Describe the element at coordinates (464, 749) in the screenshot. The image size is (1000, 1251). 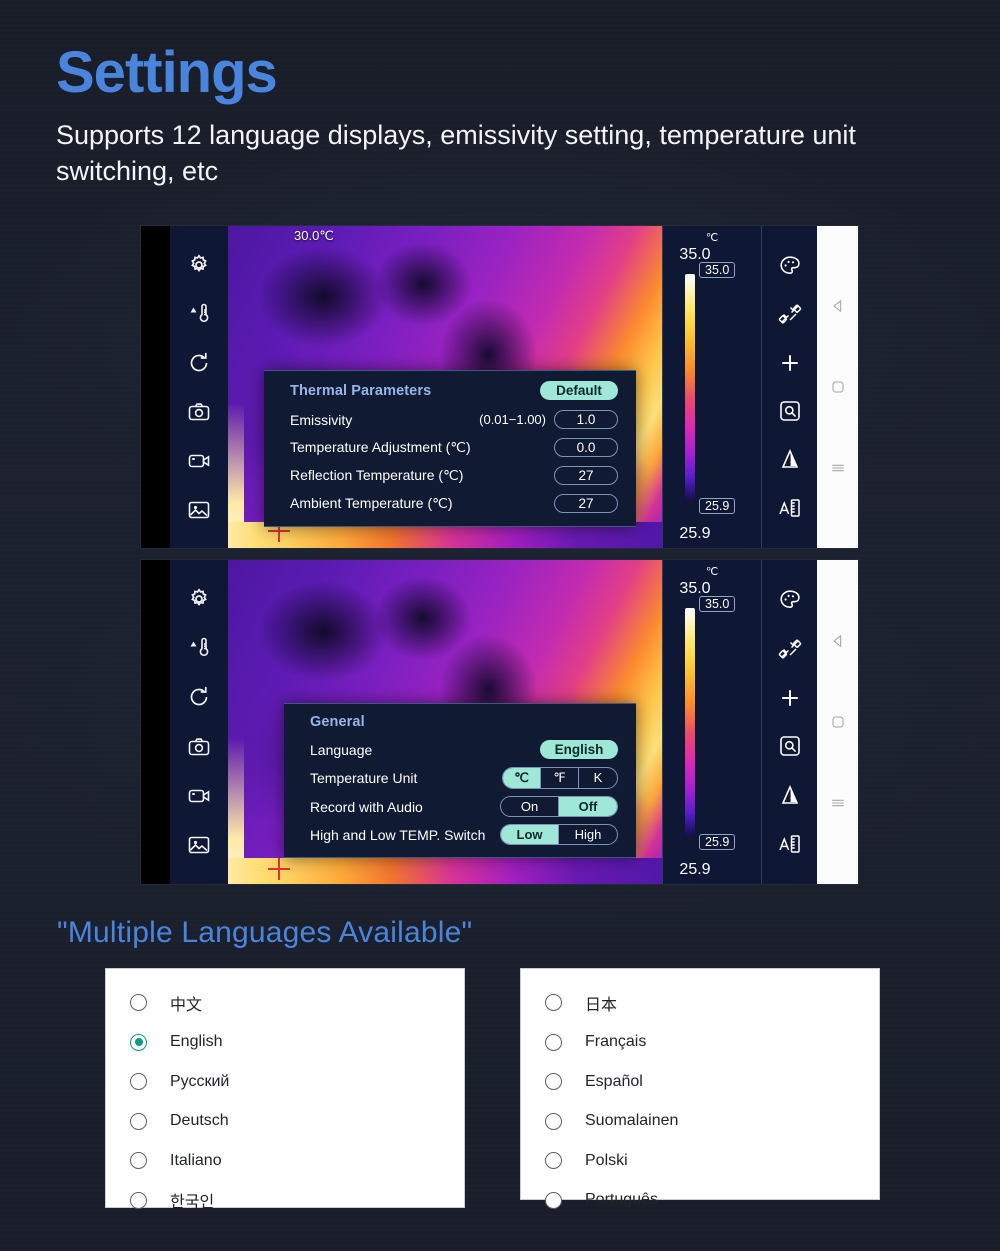
I see `row-language: Language English` at that location.